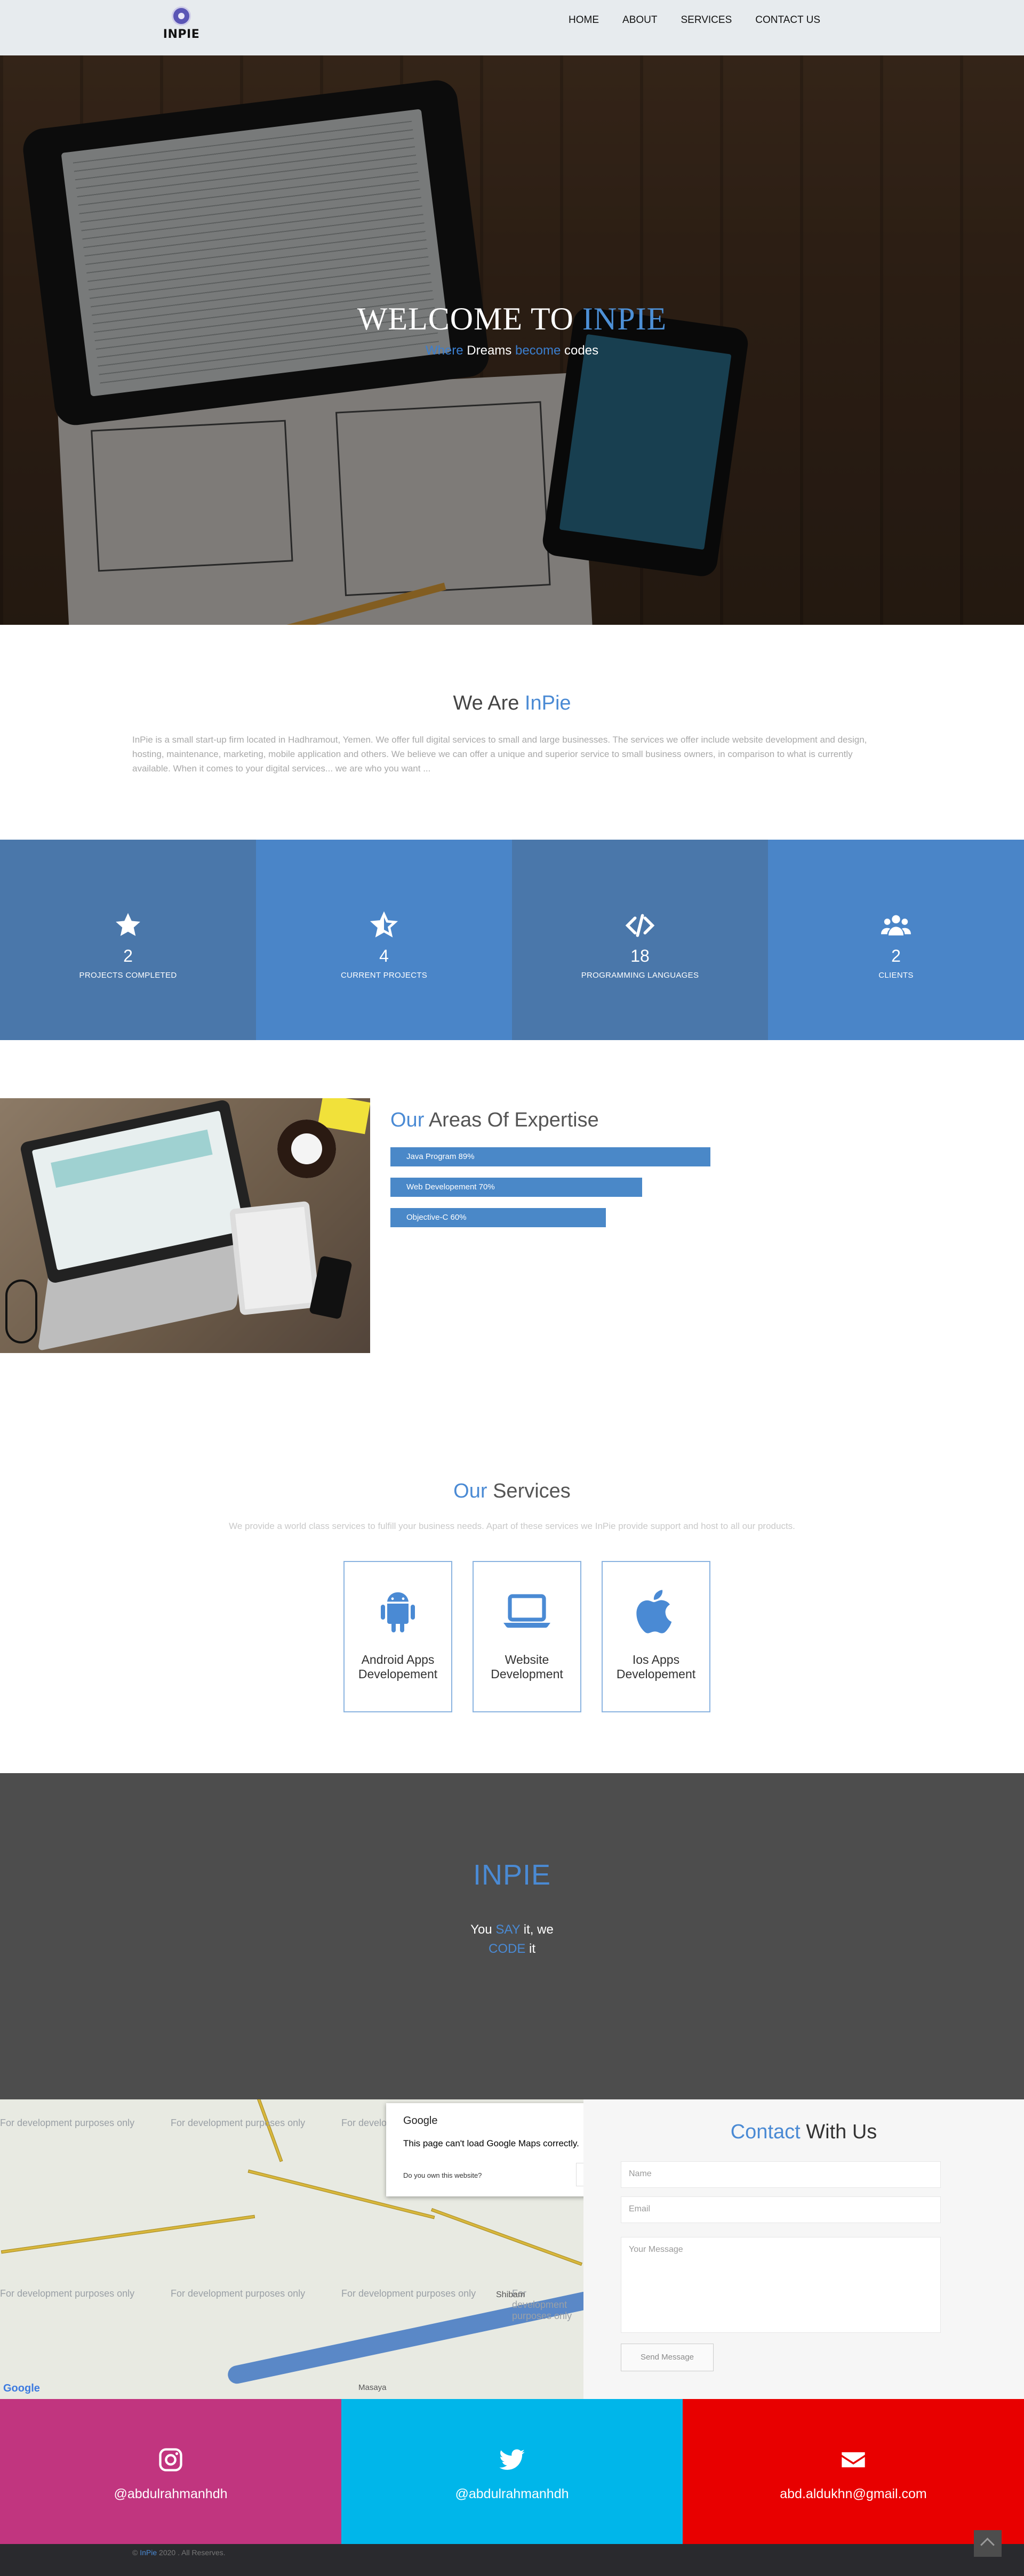  Describe the element at coordinates (512, 1875) in the screenshot. I see `slogan-title: INPIE` at that location.